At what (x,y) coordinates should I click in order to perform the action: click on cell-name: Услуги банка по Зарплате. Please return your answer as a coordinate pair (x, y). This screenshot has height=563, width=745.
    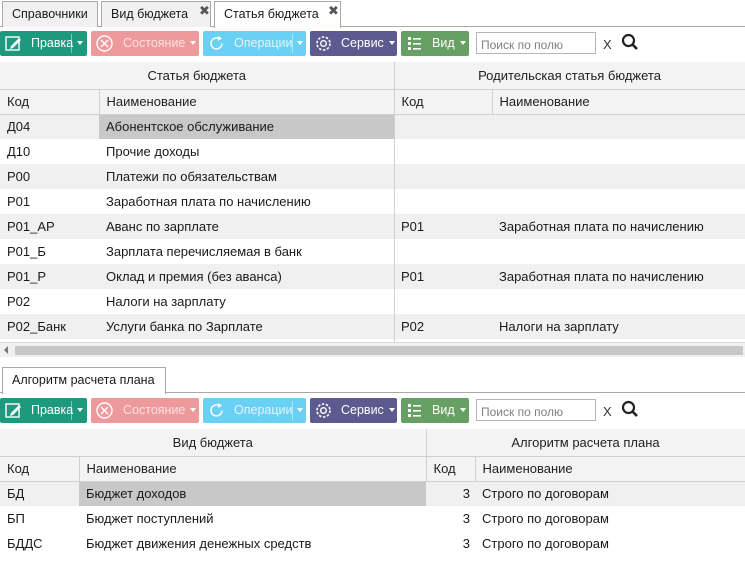
    Looking at the image, I should click on (246, 326).